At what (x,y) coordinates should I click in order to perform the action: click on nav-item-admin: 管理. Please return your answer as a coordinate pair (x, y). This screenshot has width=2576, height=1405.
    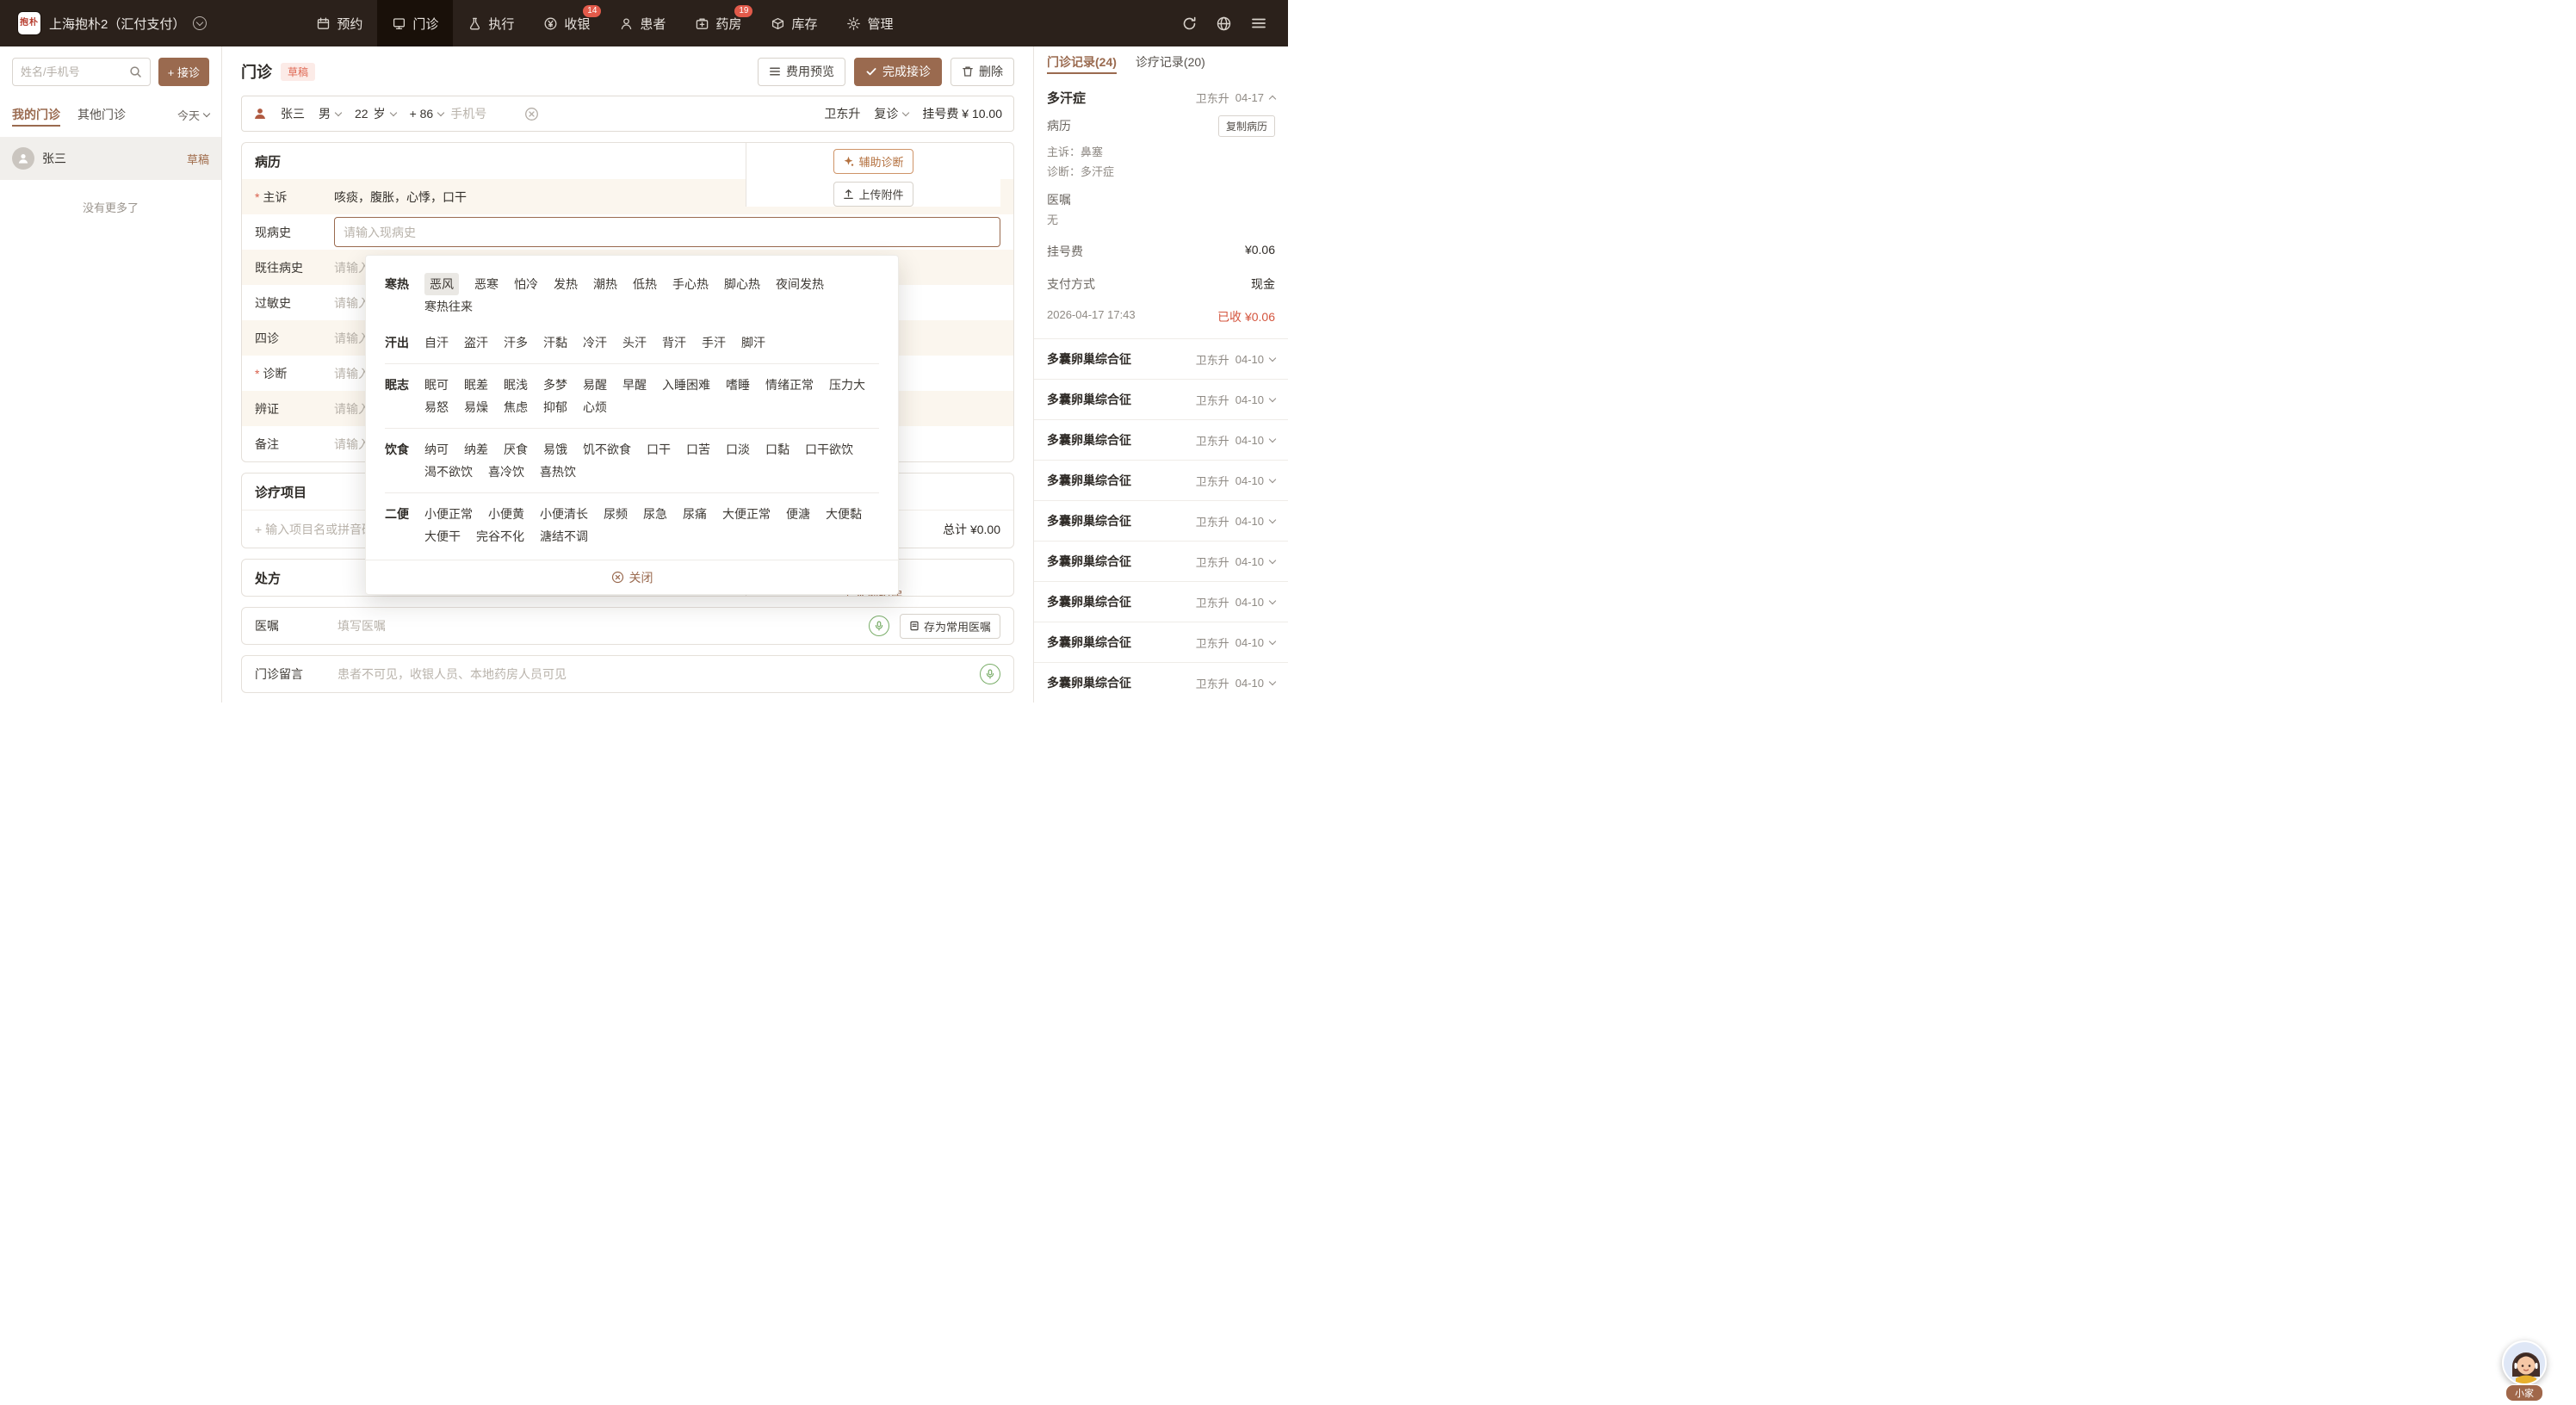
    Looking at the image, I should click on (870, 23).